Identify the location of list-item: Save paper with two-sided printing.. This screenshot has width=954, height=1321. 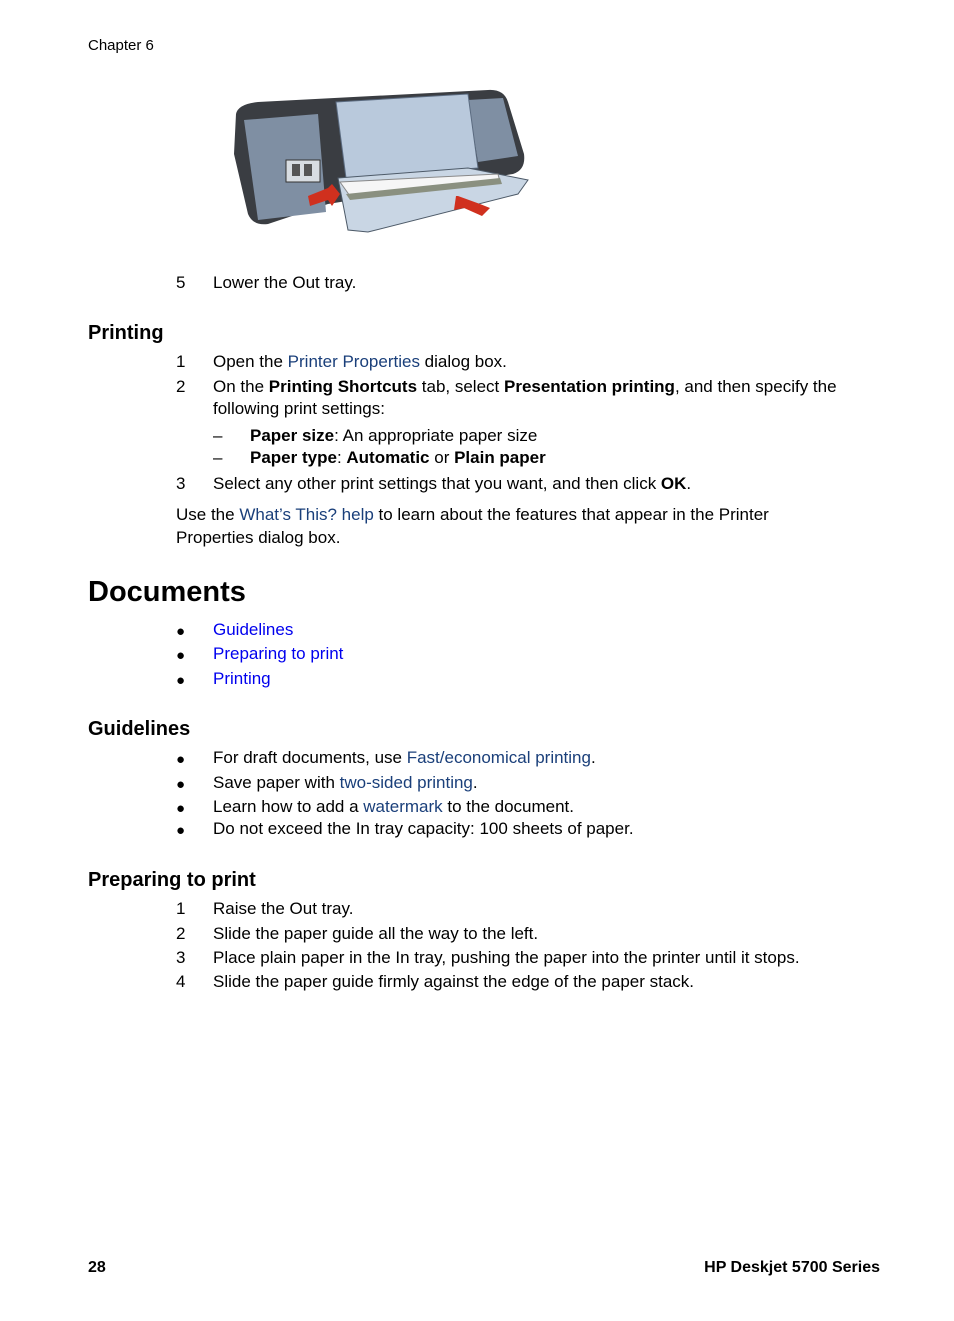
(345, 782).